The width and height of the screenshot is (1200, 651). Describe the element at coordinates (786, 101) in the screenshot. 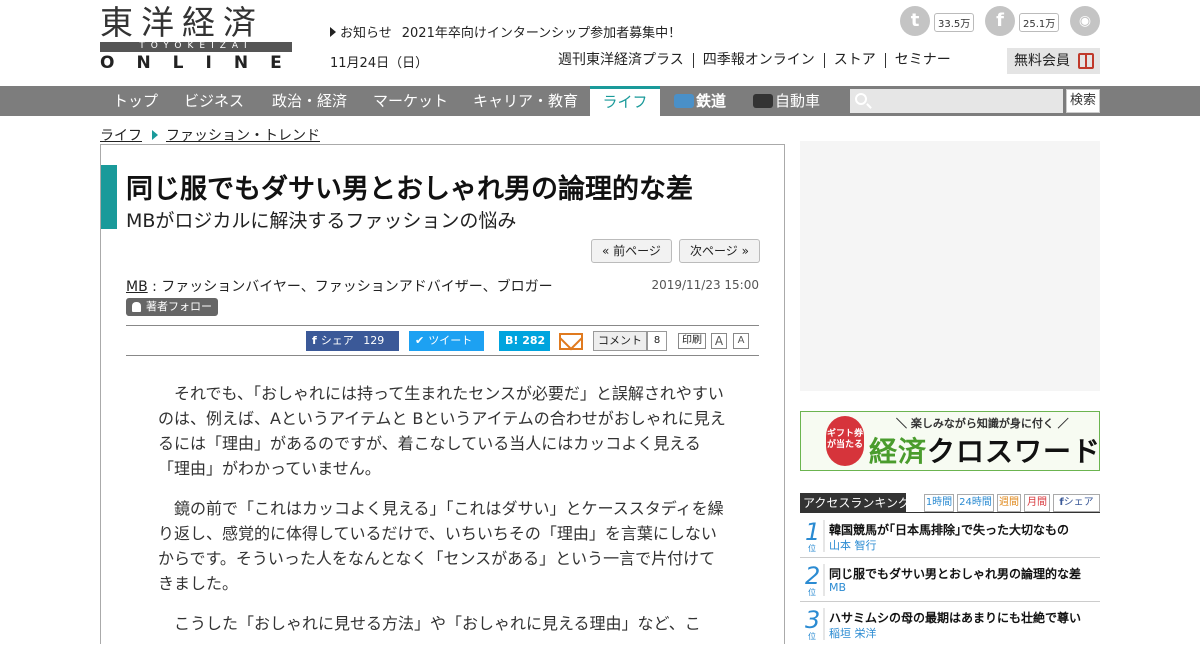

I see `nav-auto: 自動車` at that location.